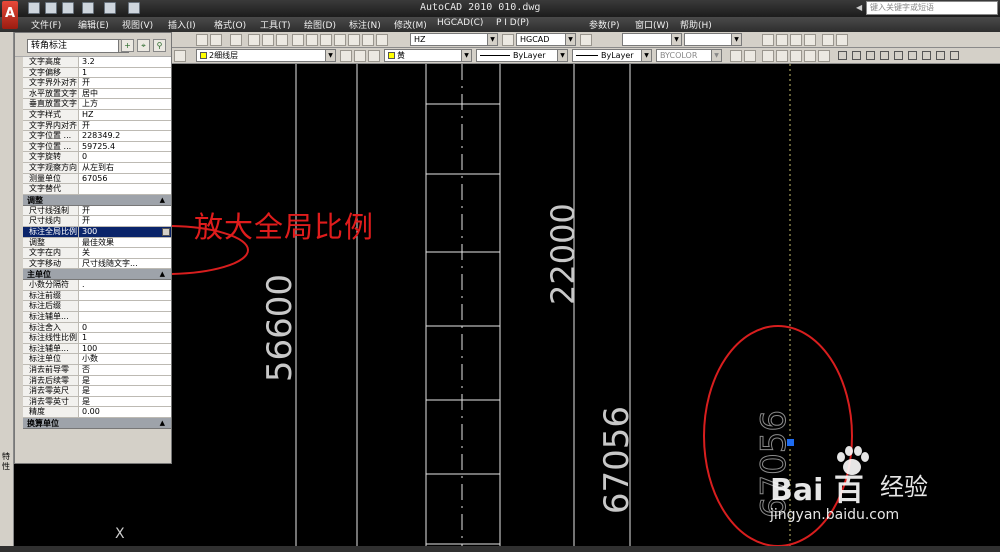 This screenshot has width=1000, height=552. I want to click on new-file-icon, so click(34, 8).